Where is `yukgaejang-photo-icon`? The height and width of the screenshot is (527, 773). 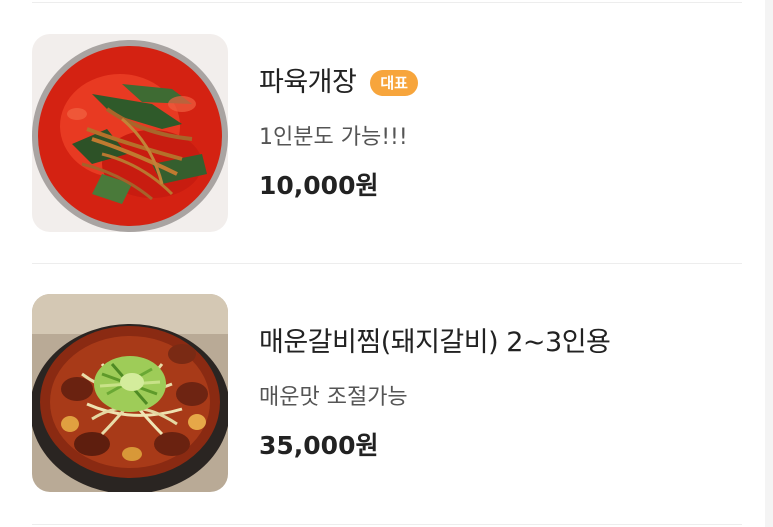 yukgaejang-photo-icon is located at coordinates (130, 133).